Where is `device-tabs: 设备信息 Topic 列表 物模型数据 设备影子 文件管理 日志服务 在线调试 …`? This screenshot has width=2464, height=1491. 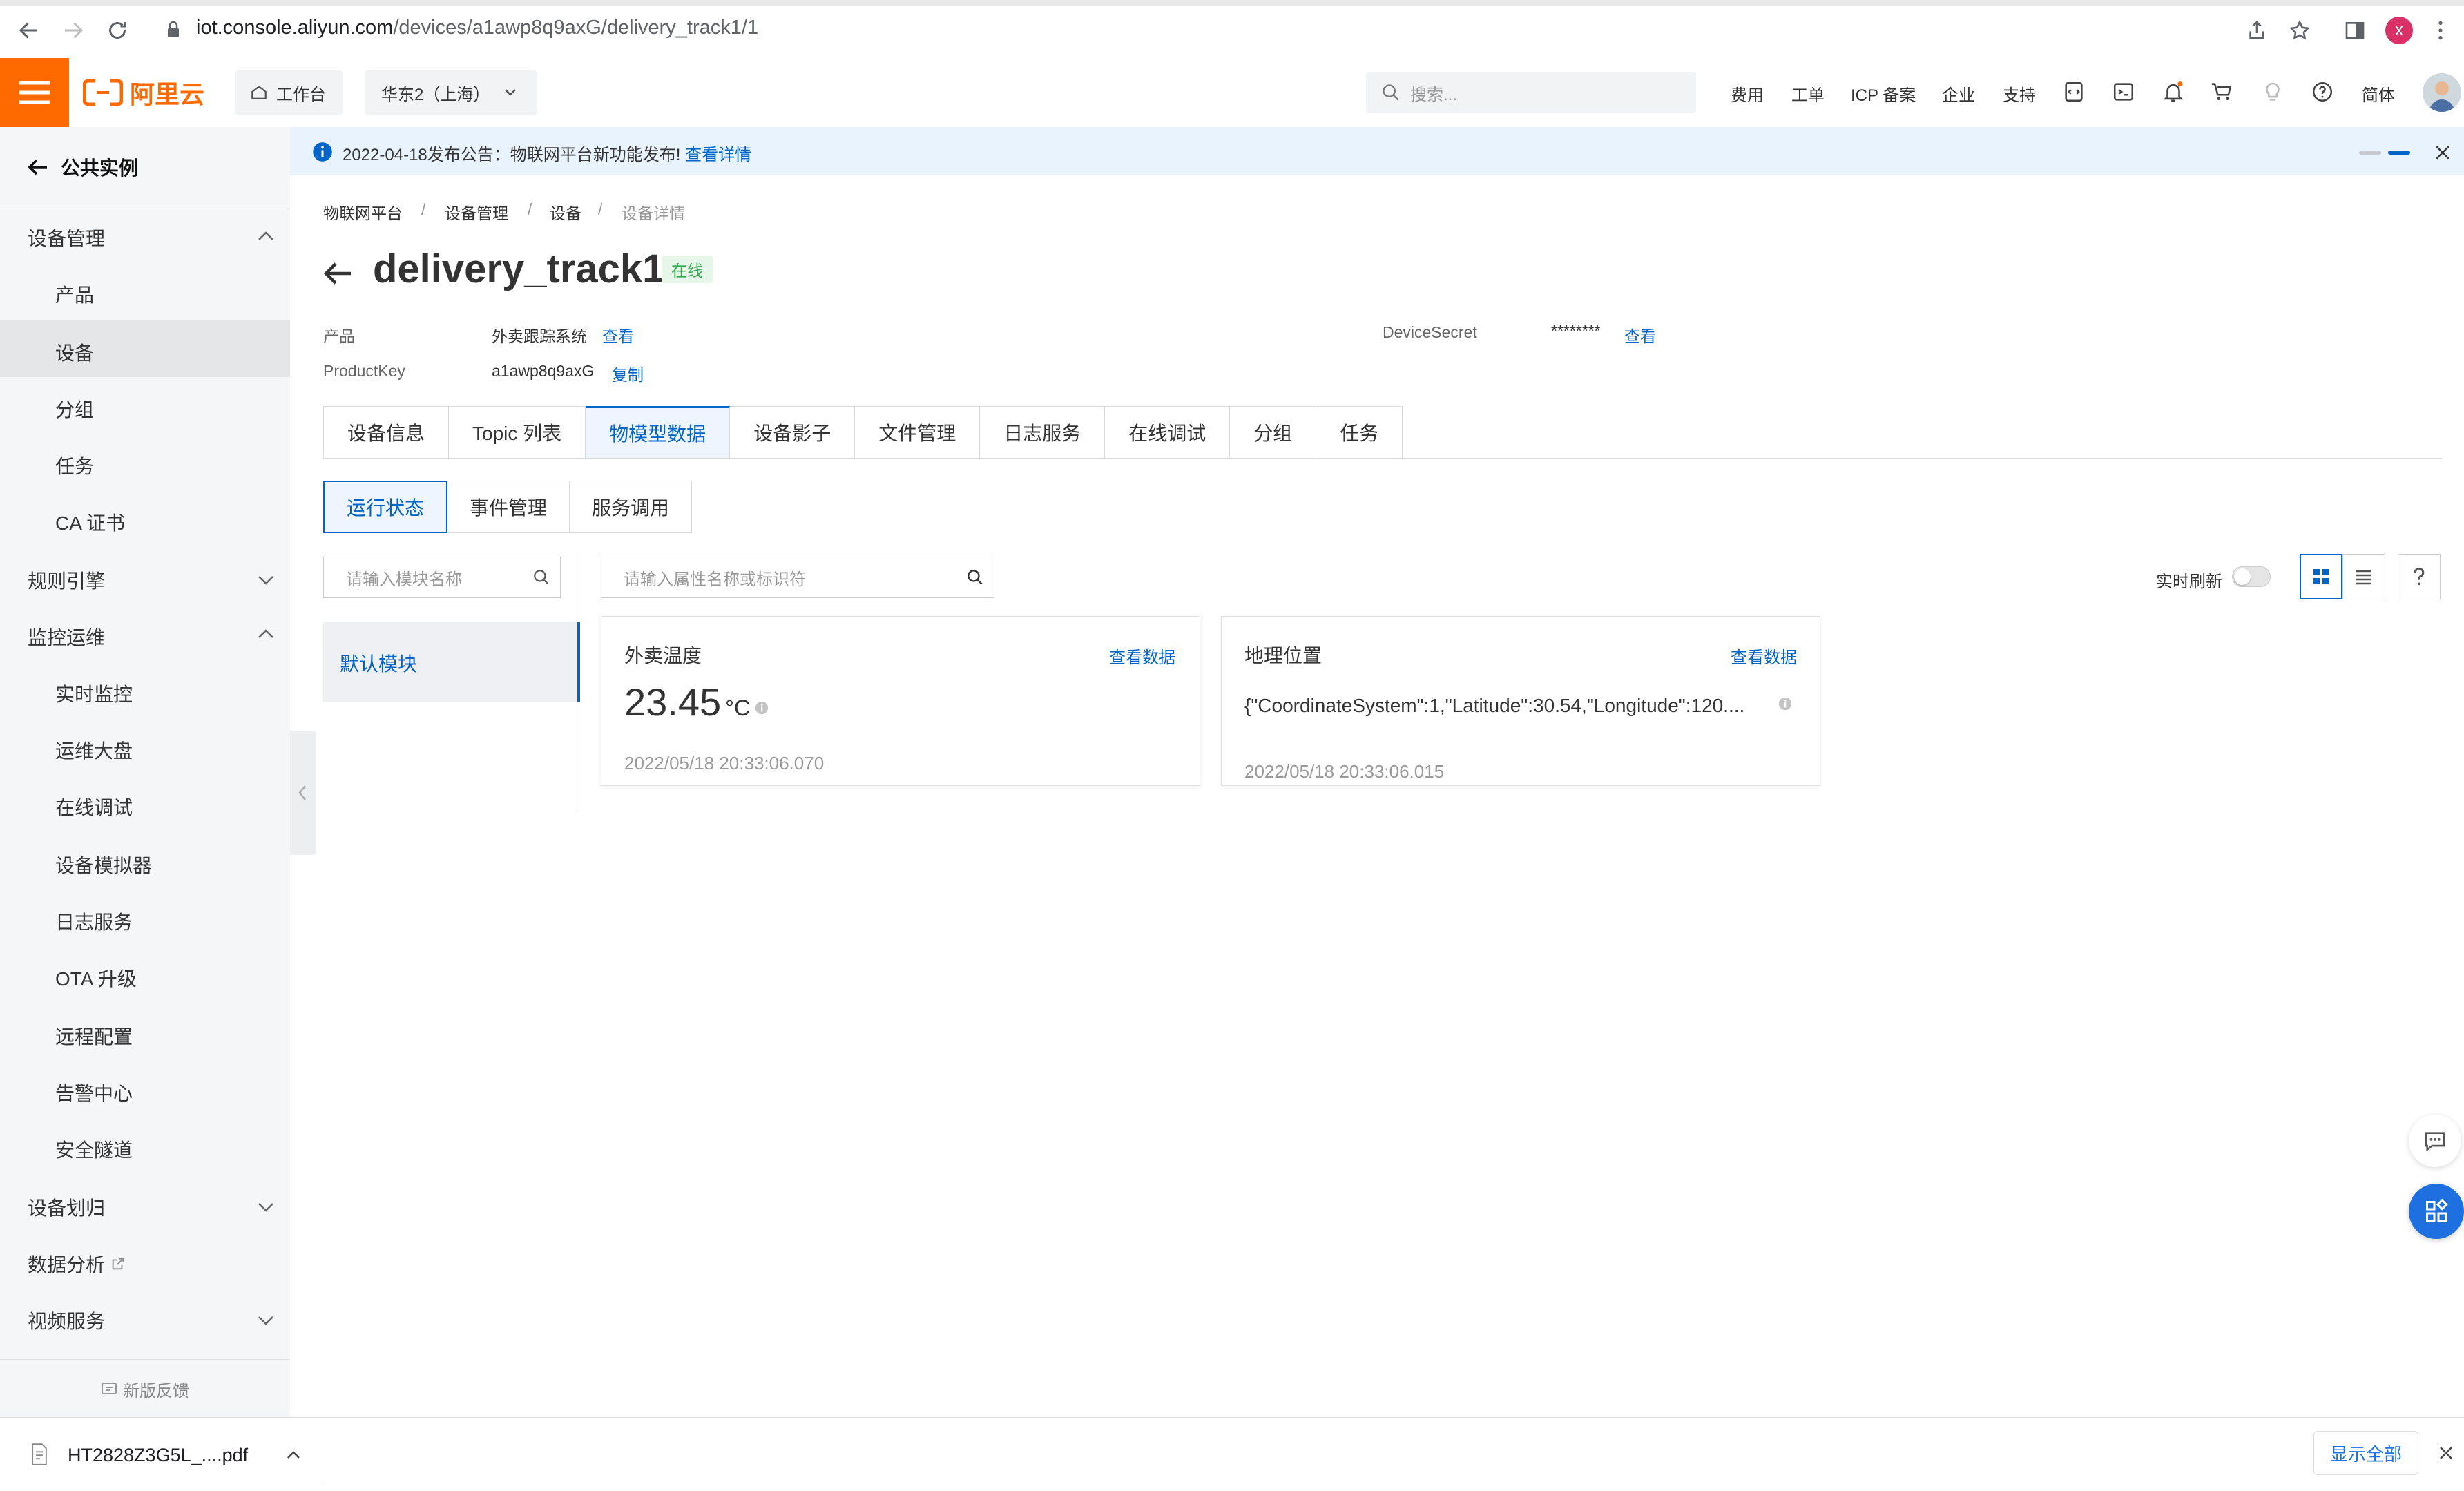 device-tabs: 设备信息 Topic 列表 物模型数据 设备影子 文件管理 日志服务 在线调试 … is located at coordinates (863, 432).